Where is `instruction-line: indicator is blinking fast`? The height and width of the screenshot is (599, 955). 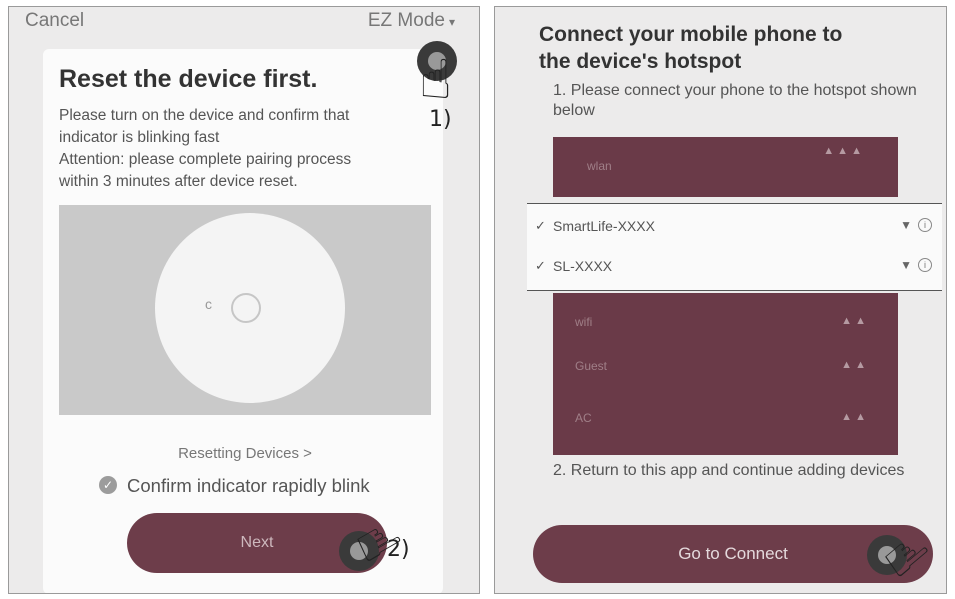
instruction-line: indicator is blinking fast is located at coordinates (139, 137).